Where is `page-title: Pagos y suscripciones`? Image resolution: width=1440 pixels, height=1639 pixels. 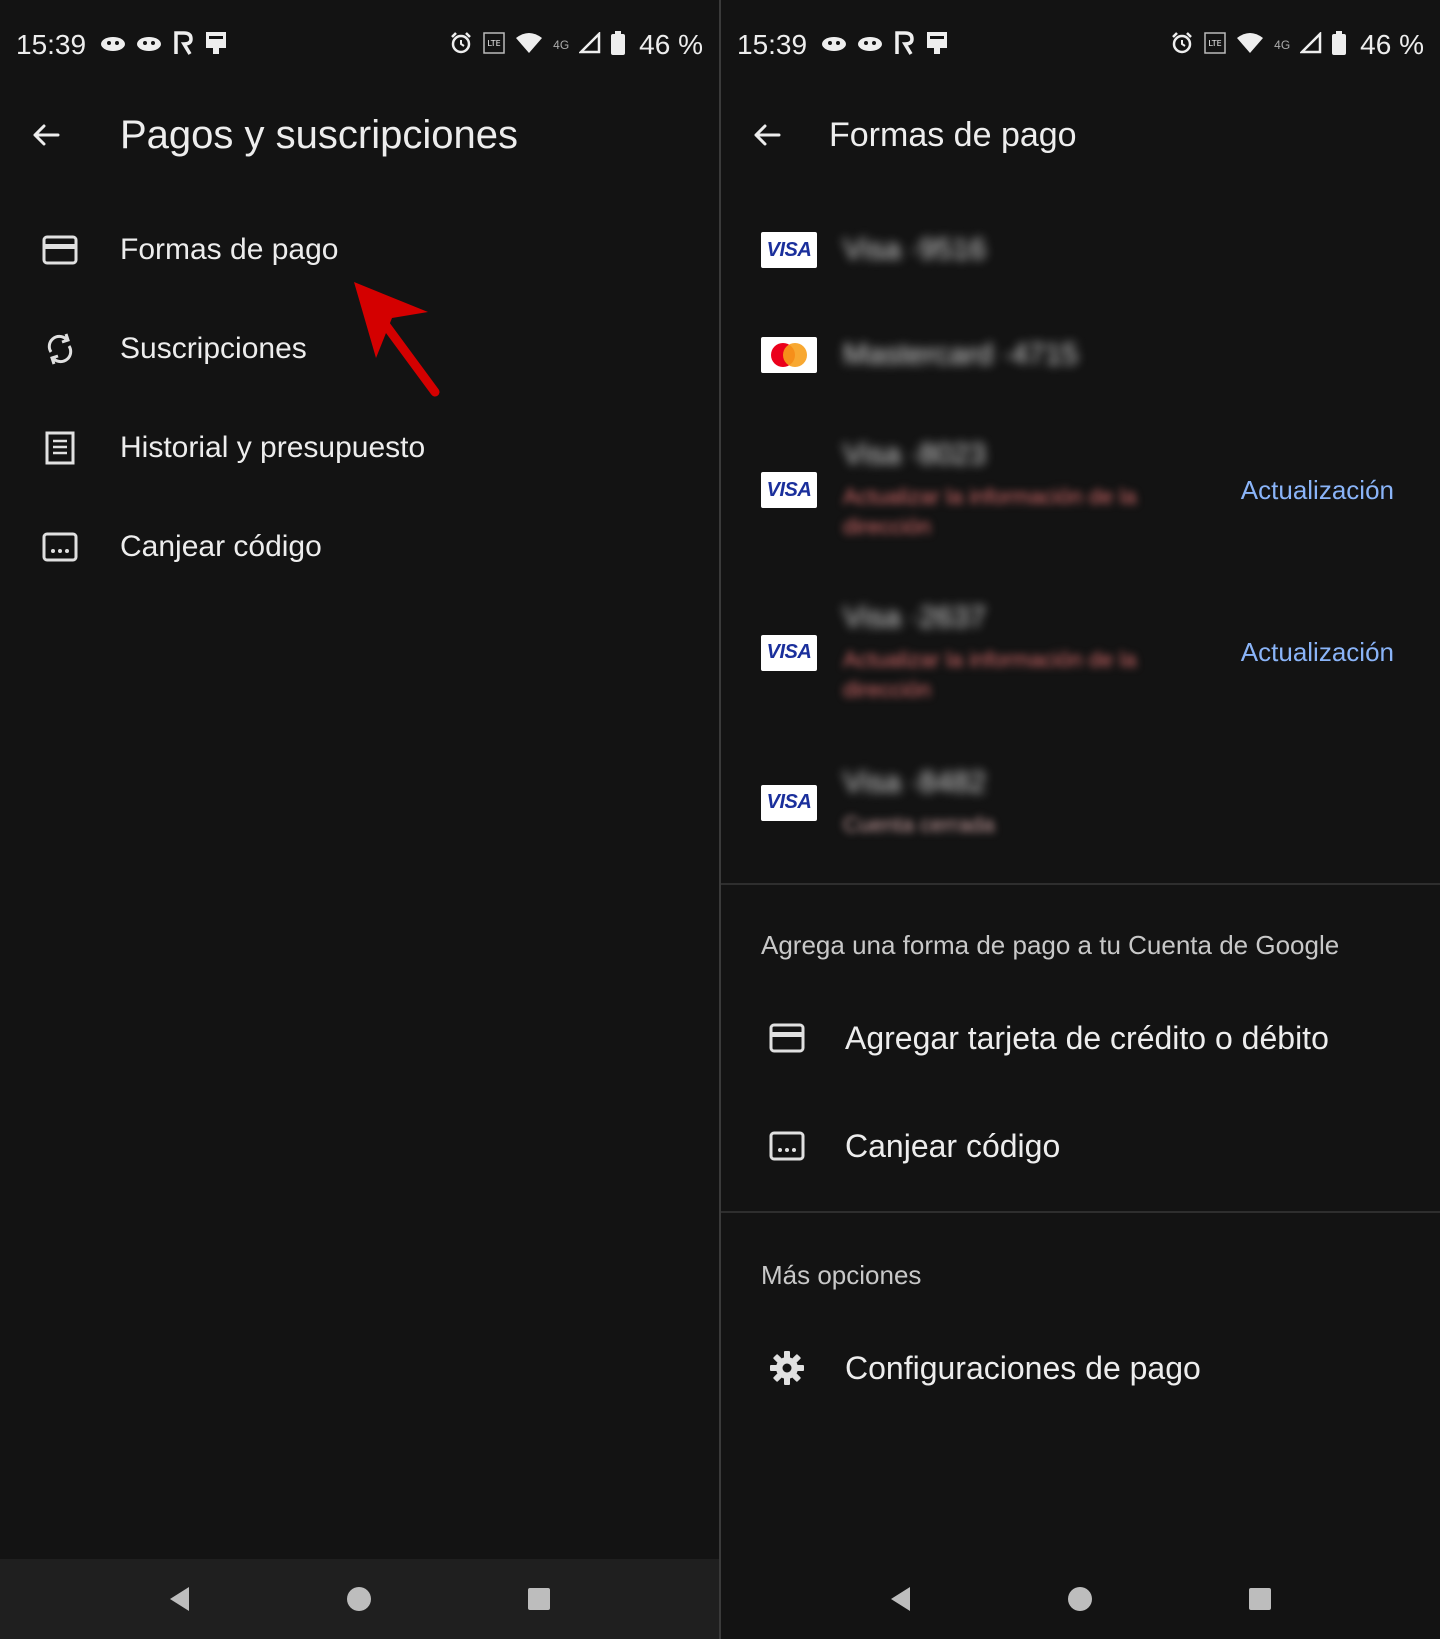 page-title: Pagos y suscripciones is located at coordinates (319, 134).